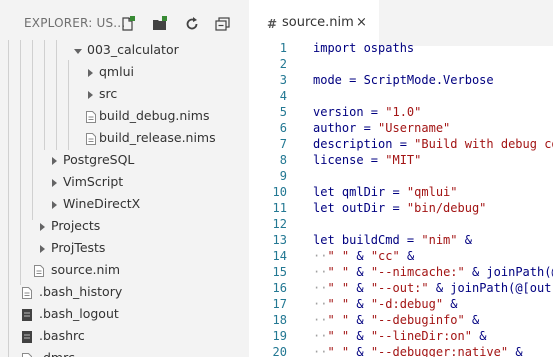  I want to click on code-text: mode = ScriptMode.Verbose, so click(403, 80).